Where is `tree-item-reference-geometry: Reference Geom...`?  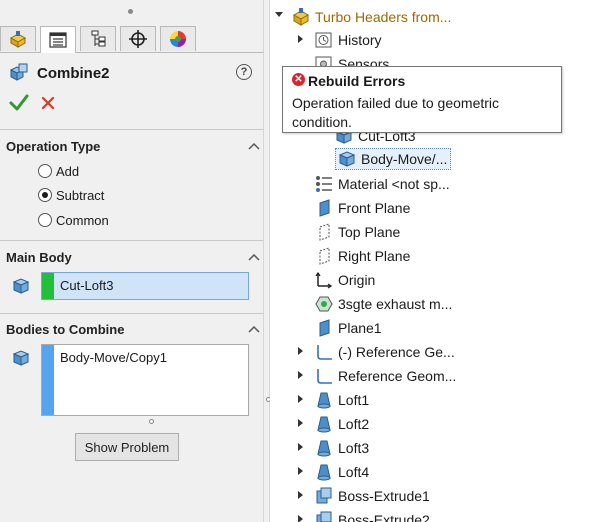
tree-item-reference-geometry: Reference Geom... is located at coordinates (385, 376).